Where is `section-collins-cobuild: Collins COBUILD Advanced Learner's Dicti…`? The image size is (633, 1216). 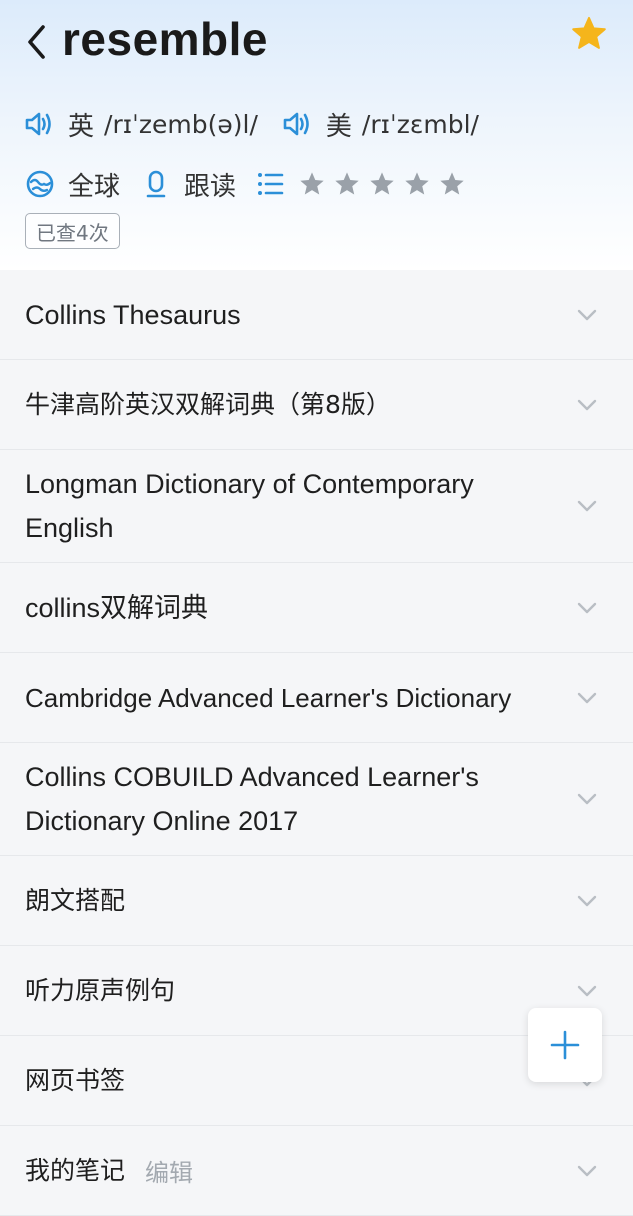 section-collins-cobuild: Collins COBUILD Advanced Learner's Dicti… is located at coordinates (316, 799).